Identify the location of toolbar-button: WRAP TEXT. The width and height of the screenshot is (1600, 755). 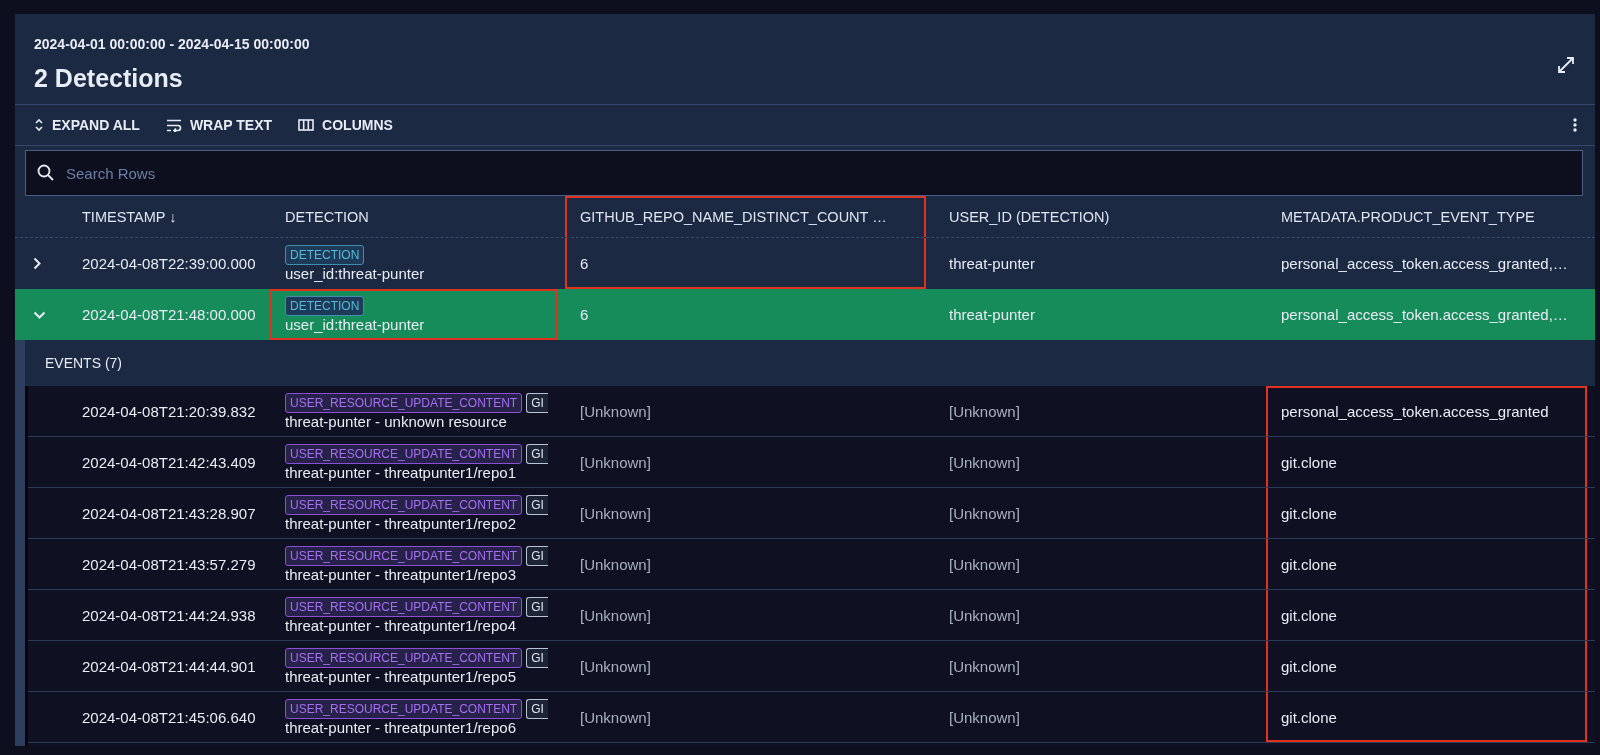
(219, 125).